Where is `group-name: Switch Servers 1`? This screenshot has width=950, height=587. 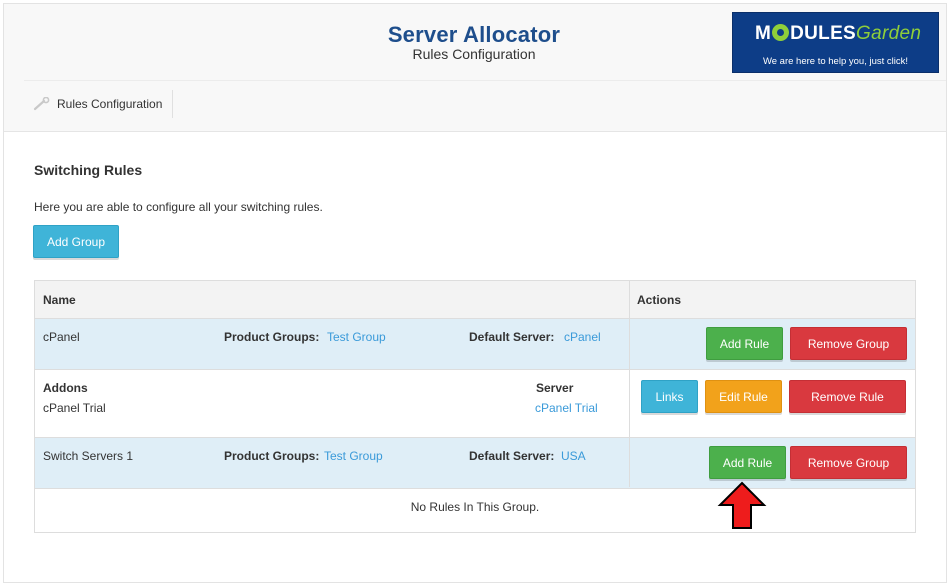 group-name: Switch Servers 1 is located at coordinates (88, 456).